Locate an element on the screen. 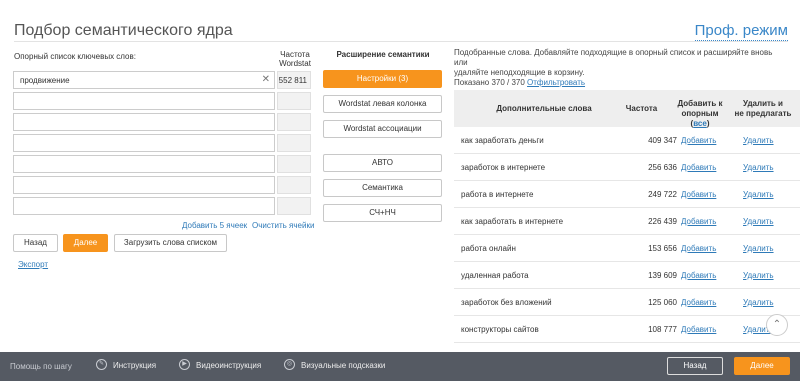 The image size is (800, 381). row-freq: 226 439 is located at coordinates (662, 221).